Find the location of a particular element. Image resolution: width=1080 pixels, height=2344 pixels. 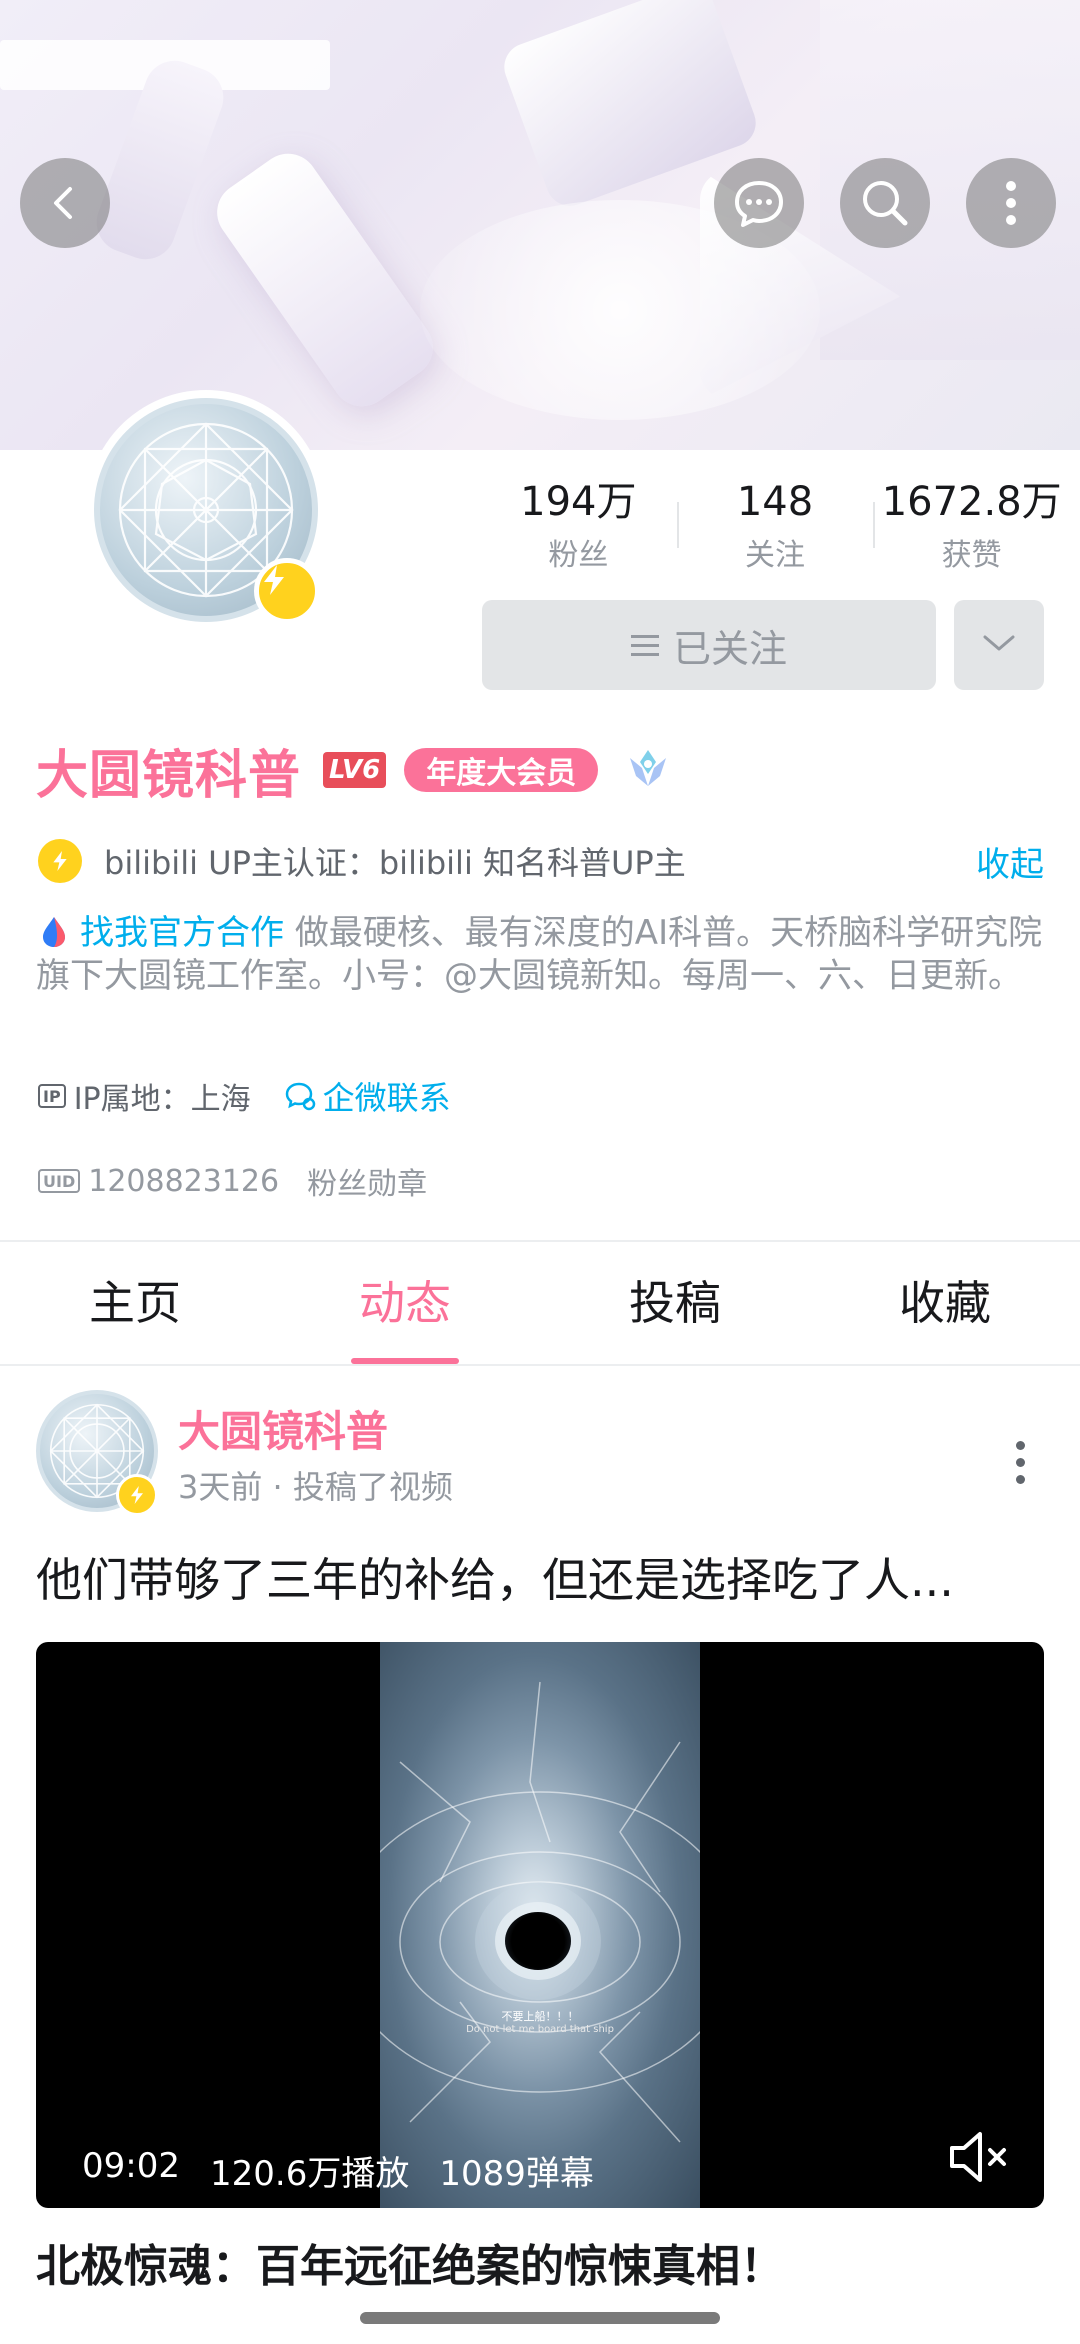

video-subtitle-cn: 不要上船！！！ is located at coordinates (540, 2016).